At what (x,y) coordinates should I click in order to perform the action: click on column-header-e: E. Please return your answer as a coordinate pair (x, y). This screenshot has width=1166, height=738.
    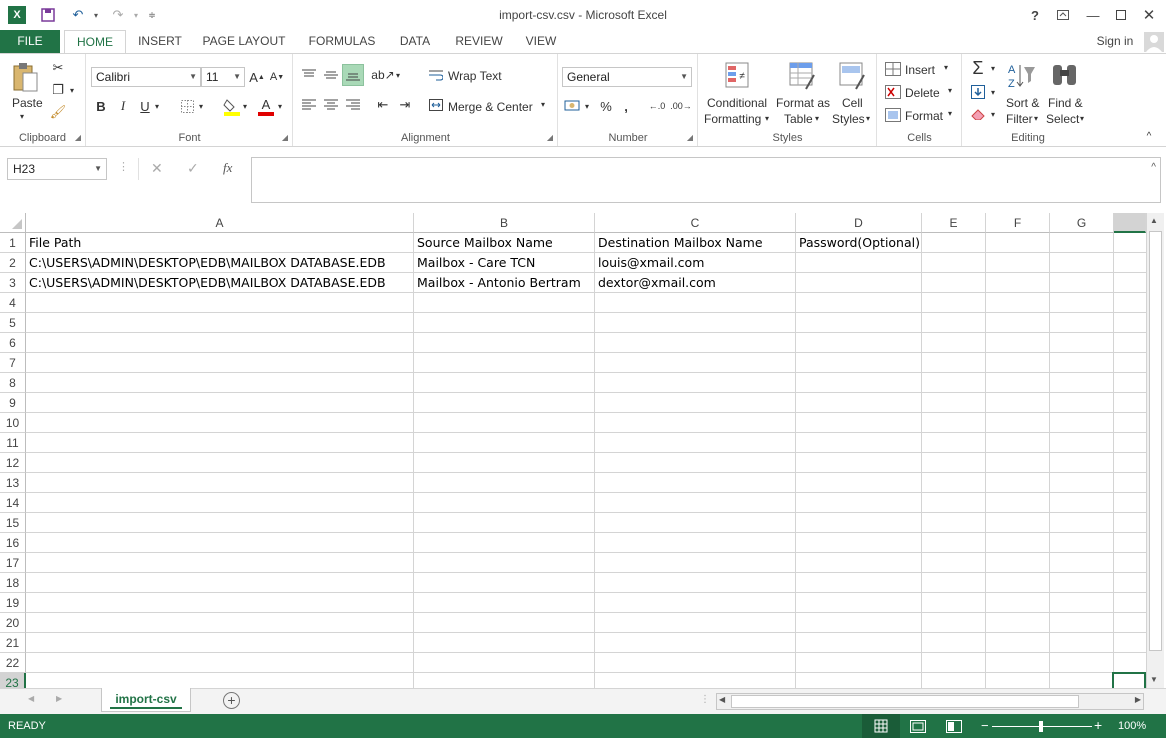
    Looking at the image, I should click on (954, 223).